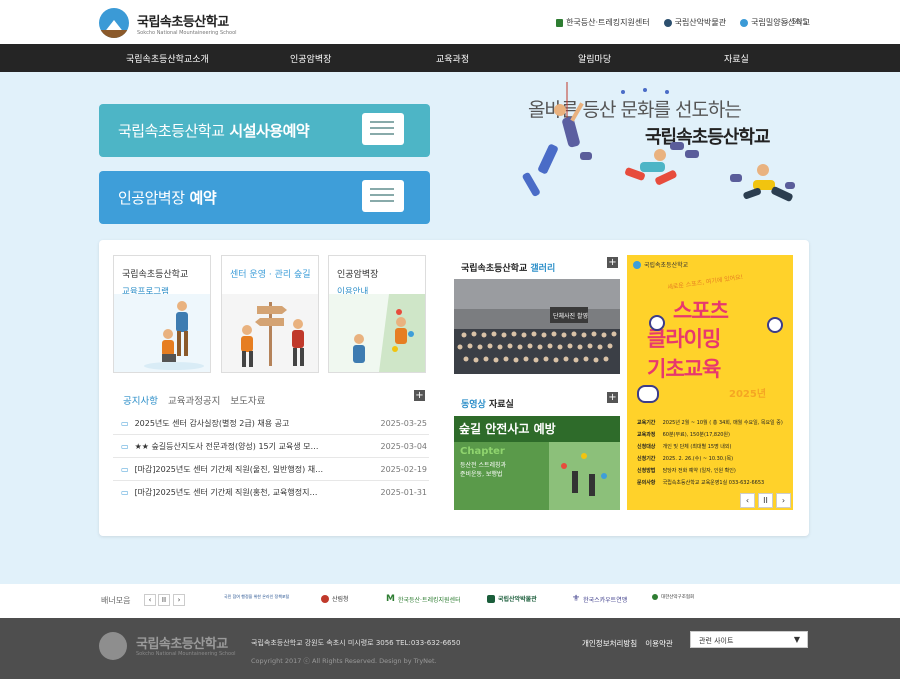  What do you see at coordinates (264, 197) in the screenshot?
I see `climbing-wall-reservation-button: 인공암벽장 예약` at bounding box center [264, 197].